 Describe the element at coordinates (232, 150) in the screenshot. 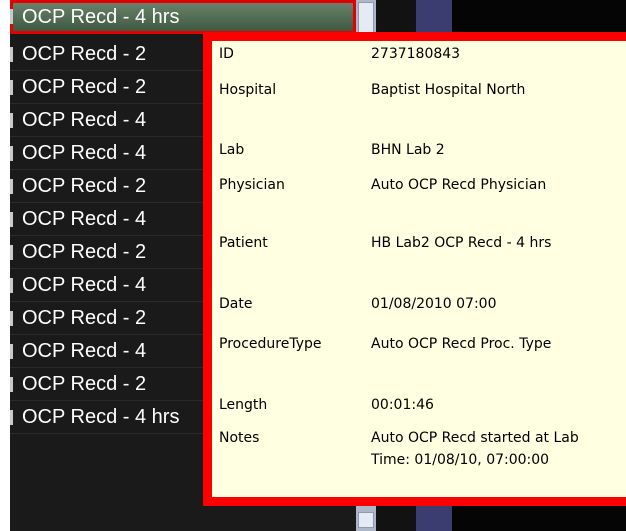

I see `tooltip-label: Lab` at that location.